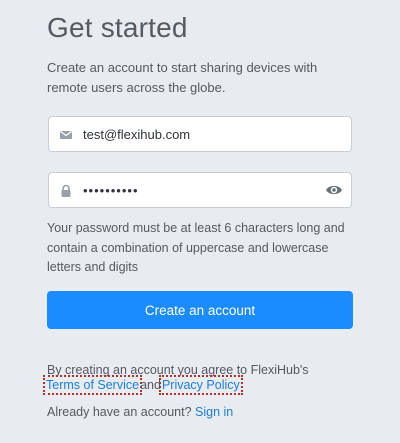 This screenshot has height=443, width=400. I want to click on signin-row: Already have an account? Sign in, so click(140, 412).